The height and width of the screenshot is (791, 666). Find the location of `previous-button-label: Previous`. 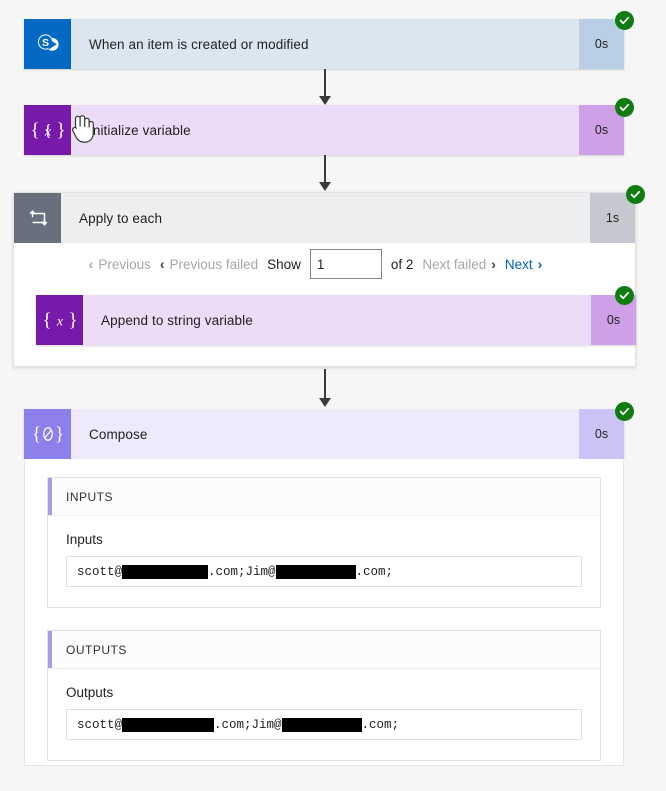

previous-button-label: Previous is located at coordinates (124, 264).